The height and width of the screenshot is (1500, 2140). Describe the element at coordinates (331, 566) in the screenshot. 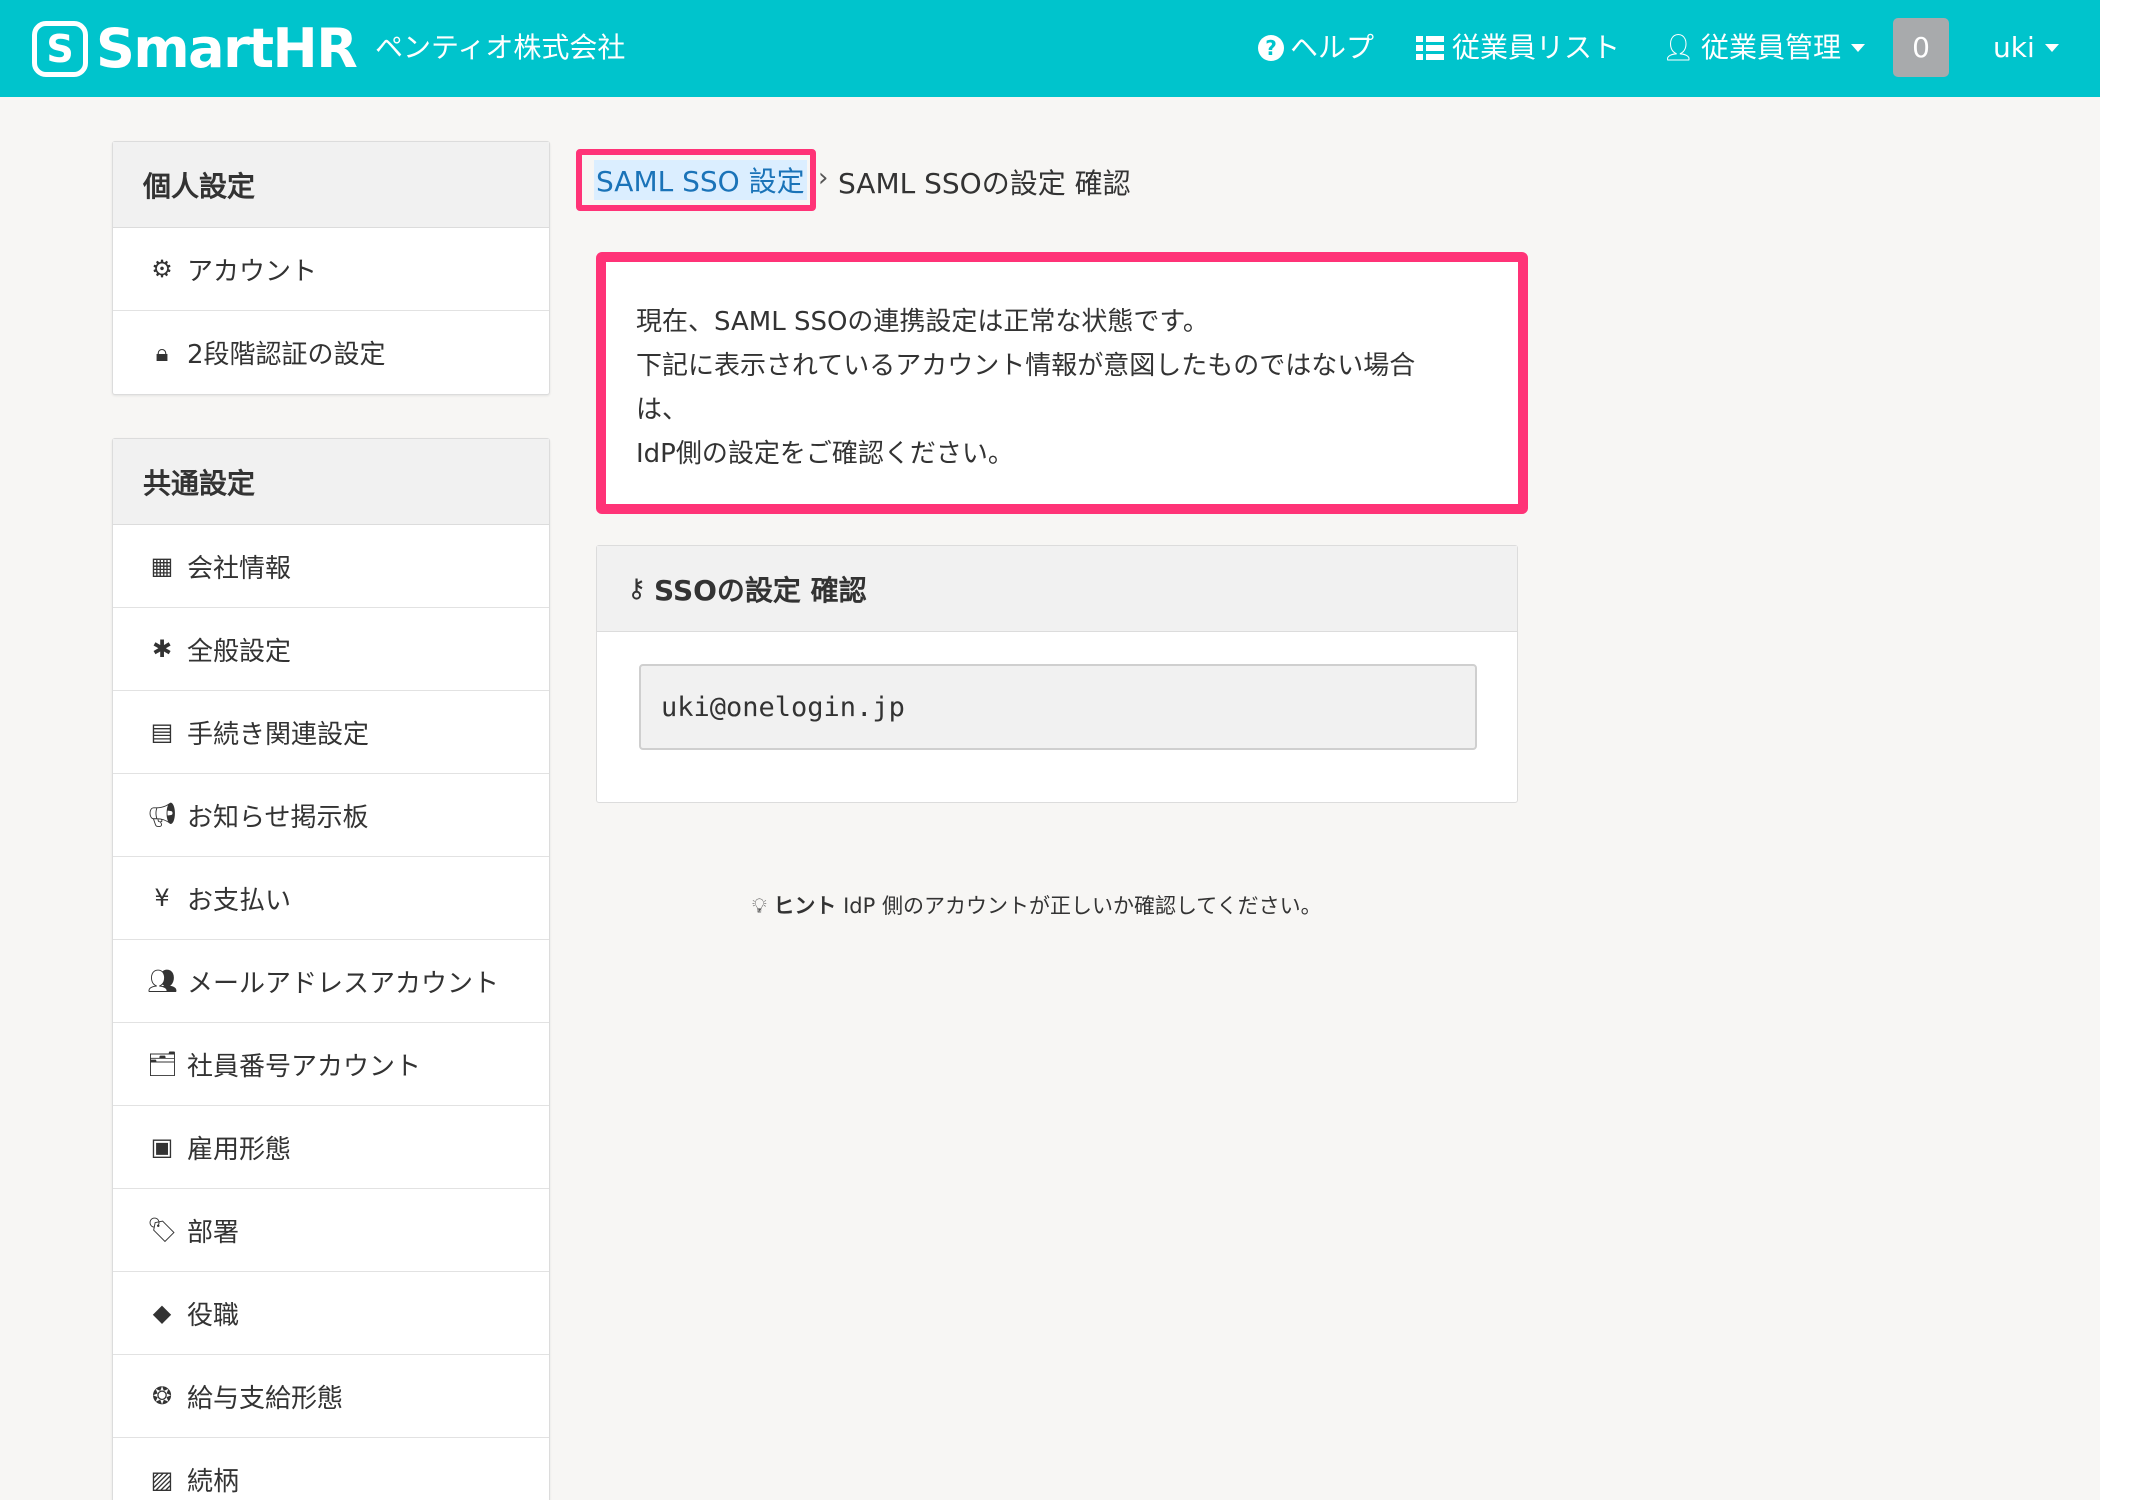

I see `sidebar-item-company-info: ▦ 会社情報` at that location.